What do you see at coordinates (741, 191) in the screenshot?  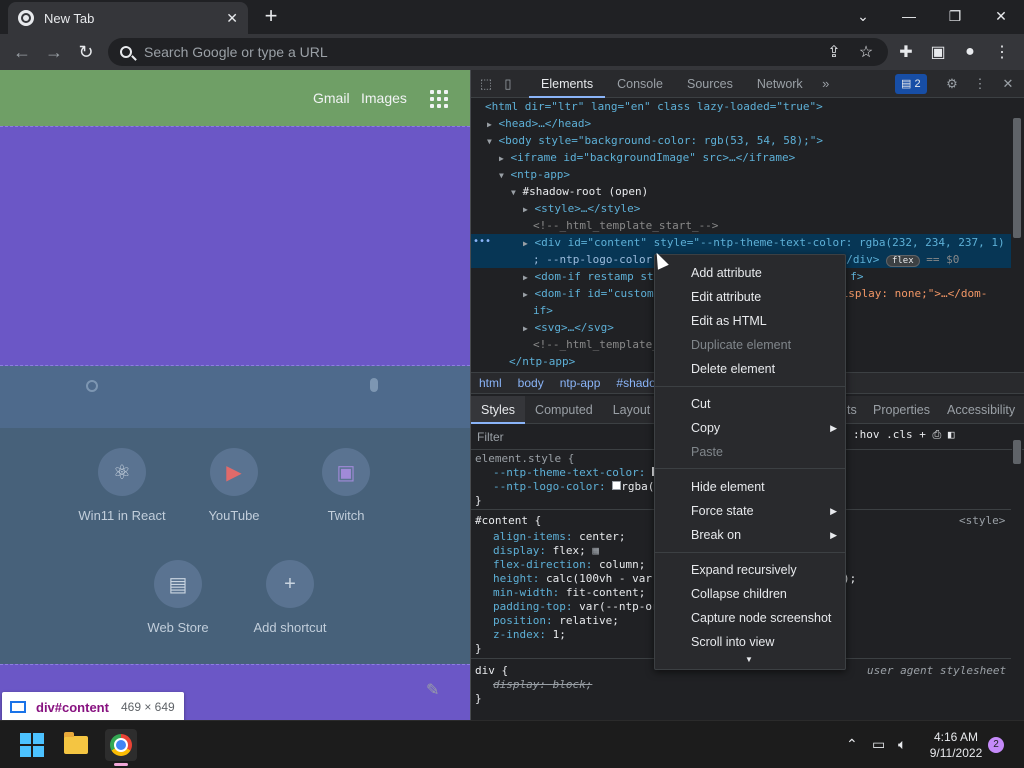 I see `dom-node: ▼ #shadow-root (open)` at bounding box center [741, 191].